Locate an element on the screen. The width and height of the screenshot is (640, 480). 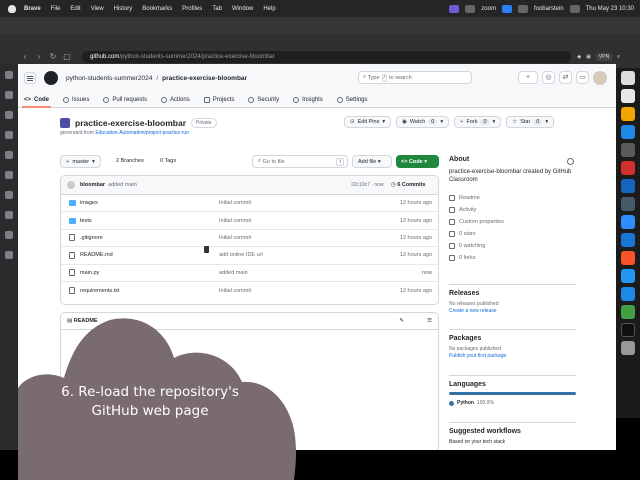
stars-link: 0 stars is located at coordinates (512, 234).